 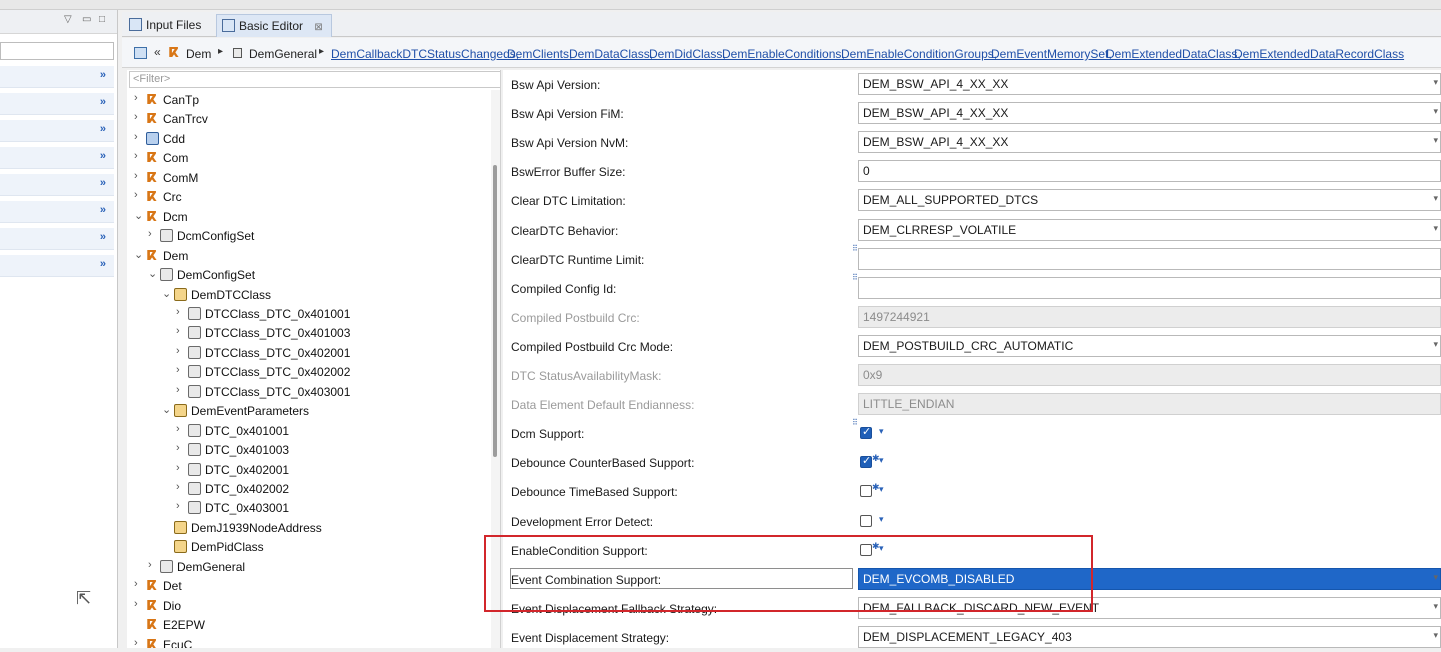 What do you see at coordinates (274, 25) in the screenshot?
I see `tab-basic-editor: Basic Editor ⊠` at bounding box center [274, 25].